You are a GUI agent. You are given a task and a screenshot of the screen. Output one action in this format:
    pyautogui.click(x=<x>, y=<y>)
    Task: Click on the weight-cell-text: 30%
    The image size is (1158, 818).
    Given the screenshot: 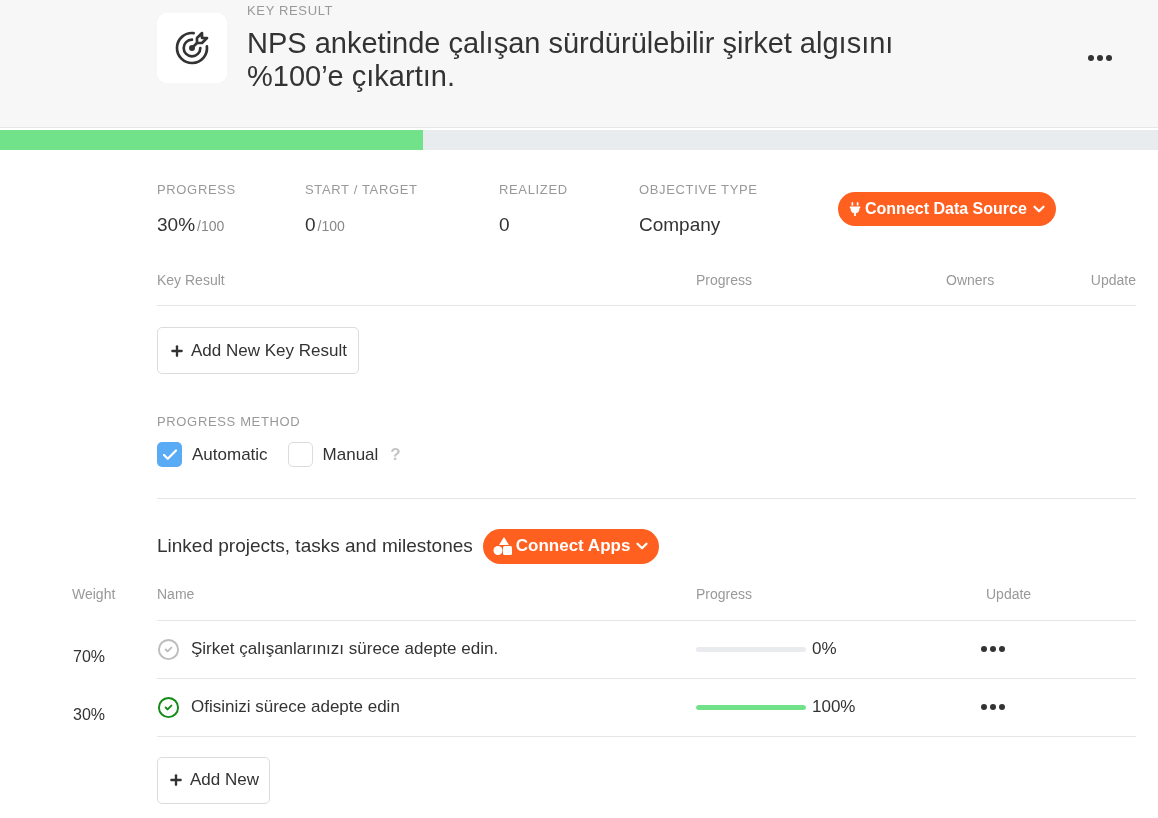 What is the action you would take?
    pyautogui.click(x=89, y=714)
    